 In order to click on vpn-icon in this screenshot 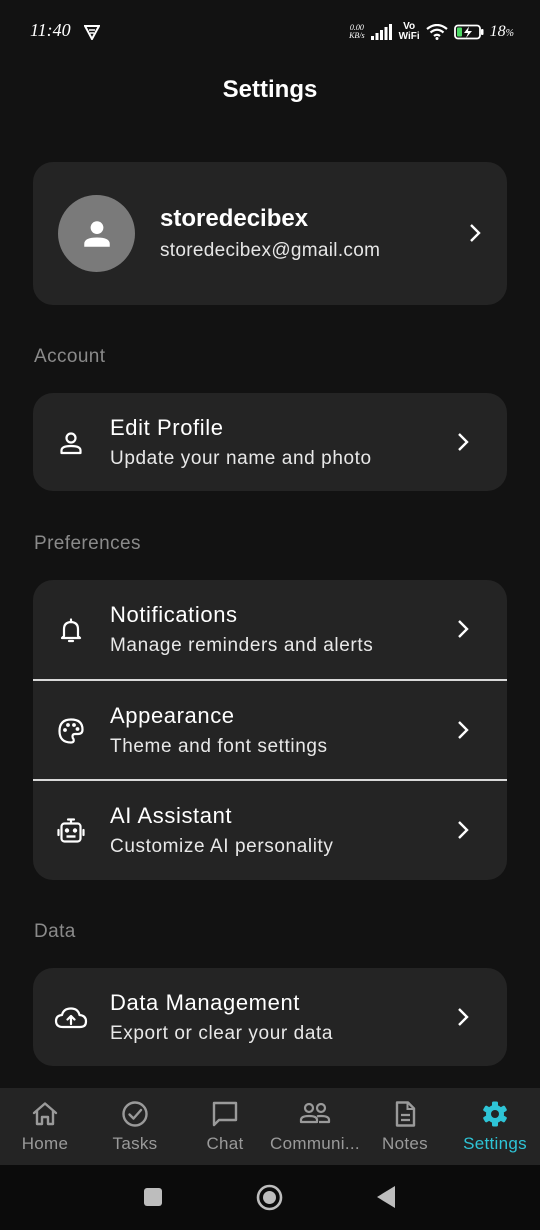, I will do `click(92, 32)`.